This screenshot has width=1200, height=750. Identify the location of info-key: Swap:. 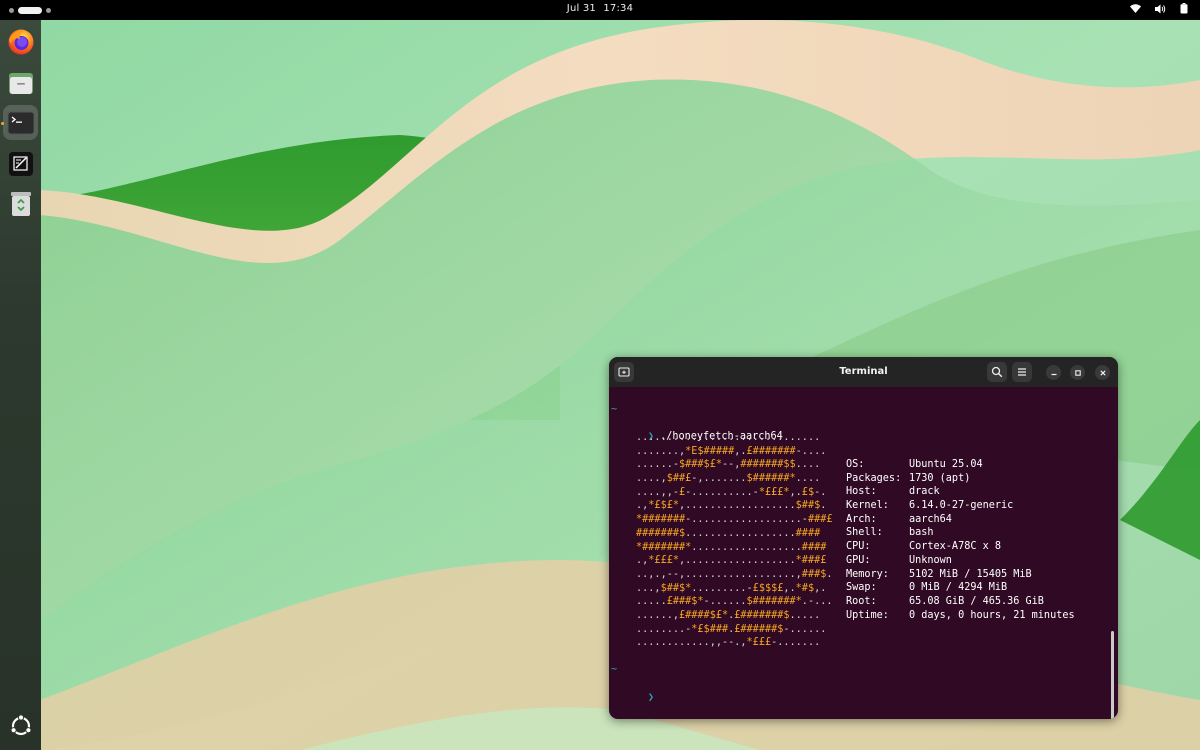
(861, 588).